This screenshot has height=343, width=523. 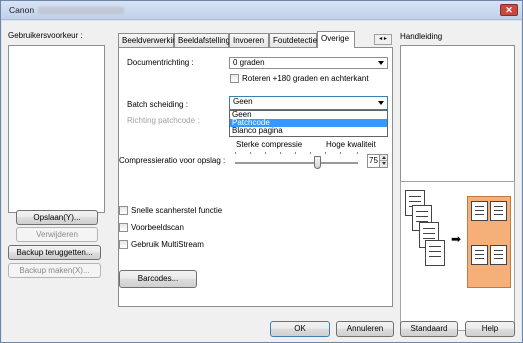 What do you see at coordinates (308, 131) in the screenshot?
I see `dropdown-option: Blanco pagina` at bounding box center [308, 131].